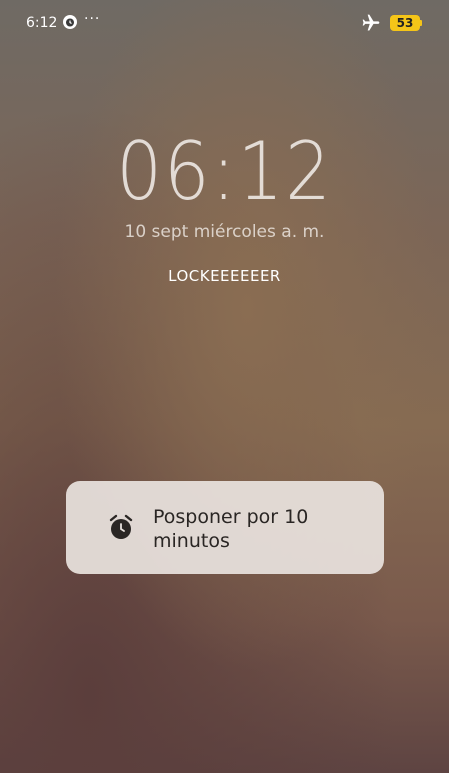 This screenshot has width=449, height=773. What do you see at coordinates (70, 22) in the screenshot?
I see `alarm-badge-icon` at bounding box center [70, 22].